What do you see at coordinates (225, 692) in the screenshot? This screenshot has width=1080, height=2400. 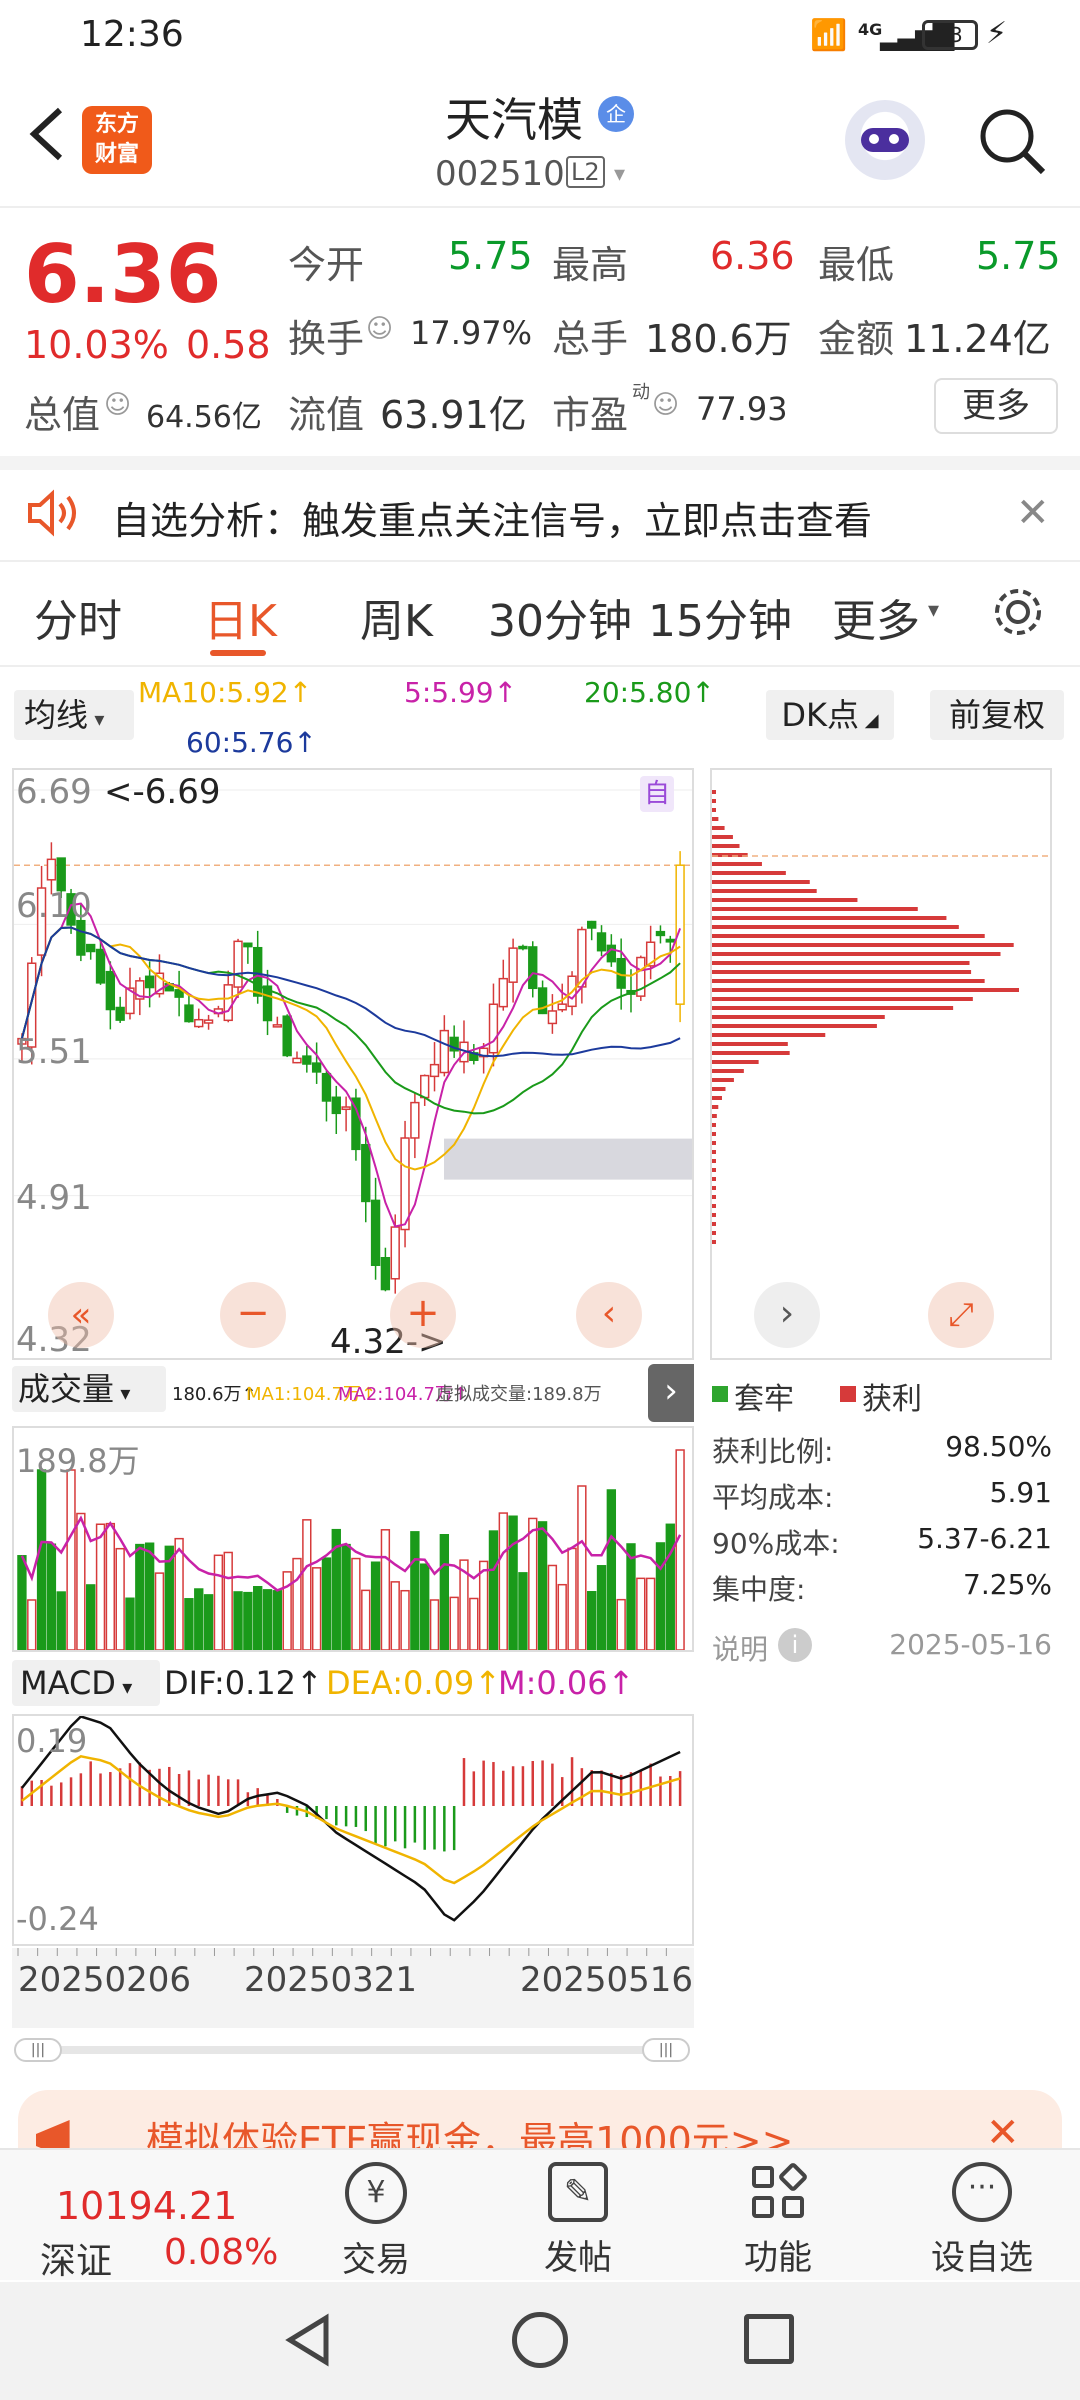 I see `ma10-value: MA10:5.92↑` at bounding box center [225, 692].